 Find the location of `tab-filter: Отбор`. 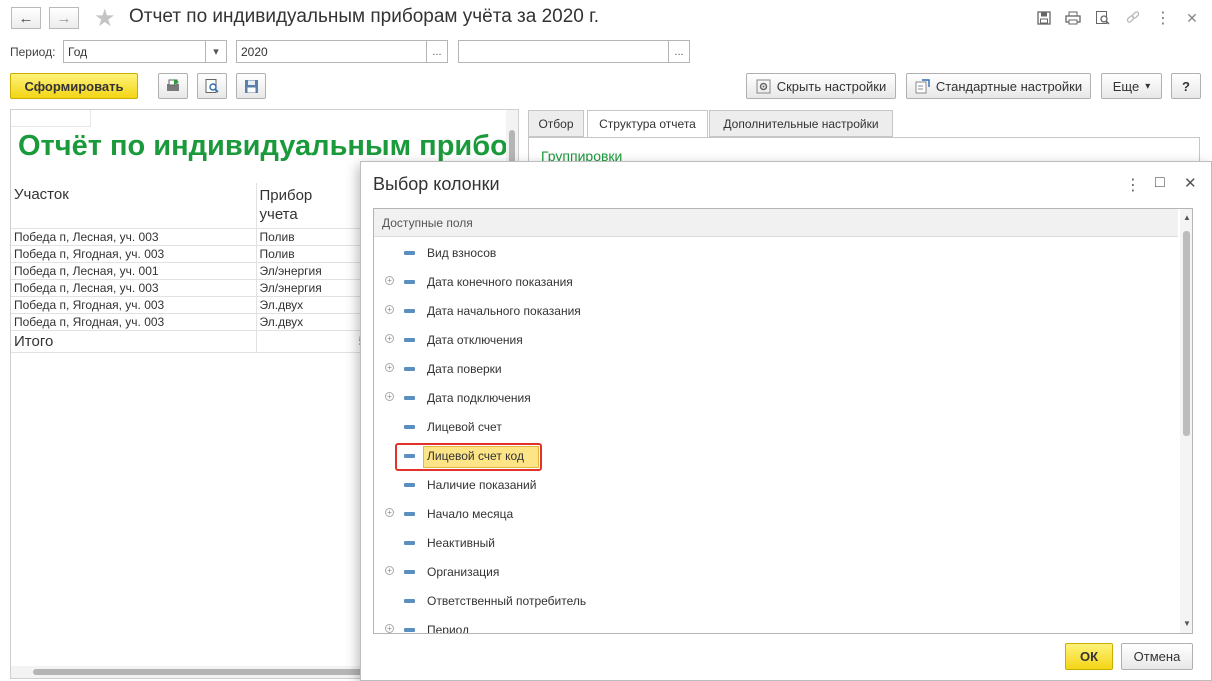

tab-filter: Отбор is located at coordinates (556, 123).